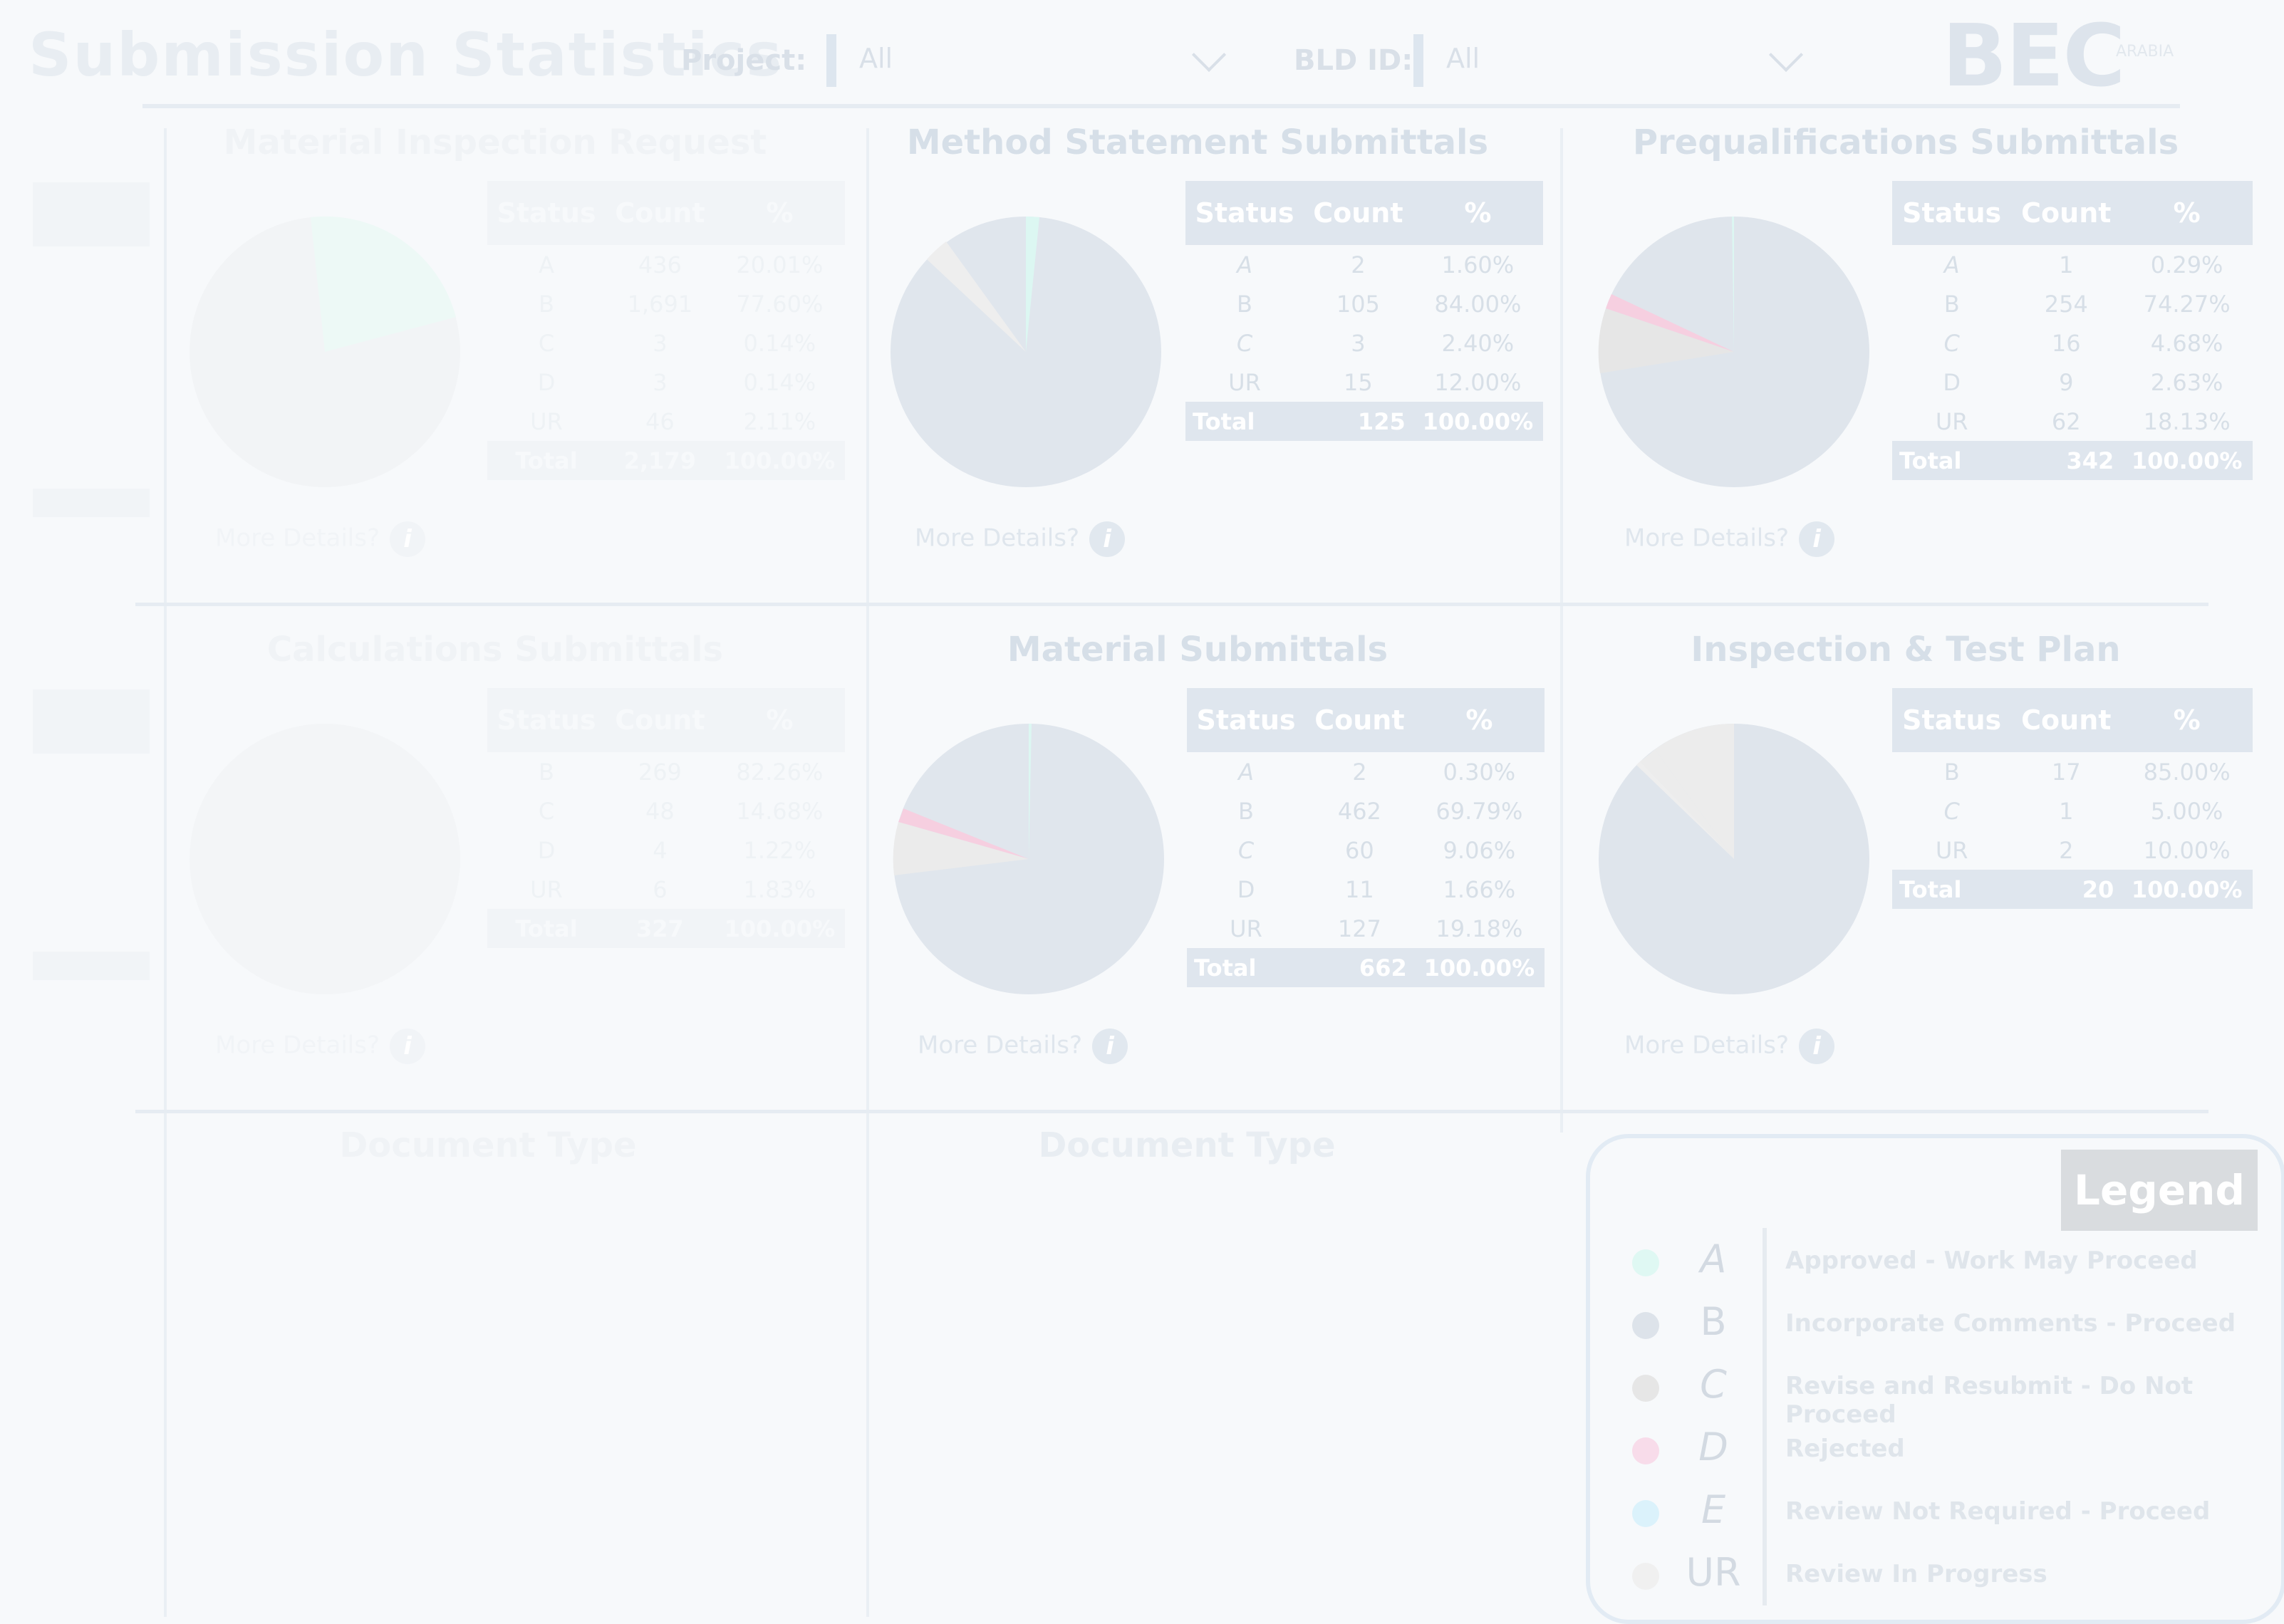  I want to click on bld-dropdown-value: All, so click(1463, 58).